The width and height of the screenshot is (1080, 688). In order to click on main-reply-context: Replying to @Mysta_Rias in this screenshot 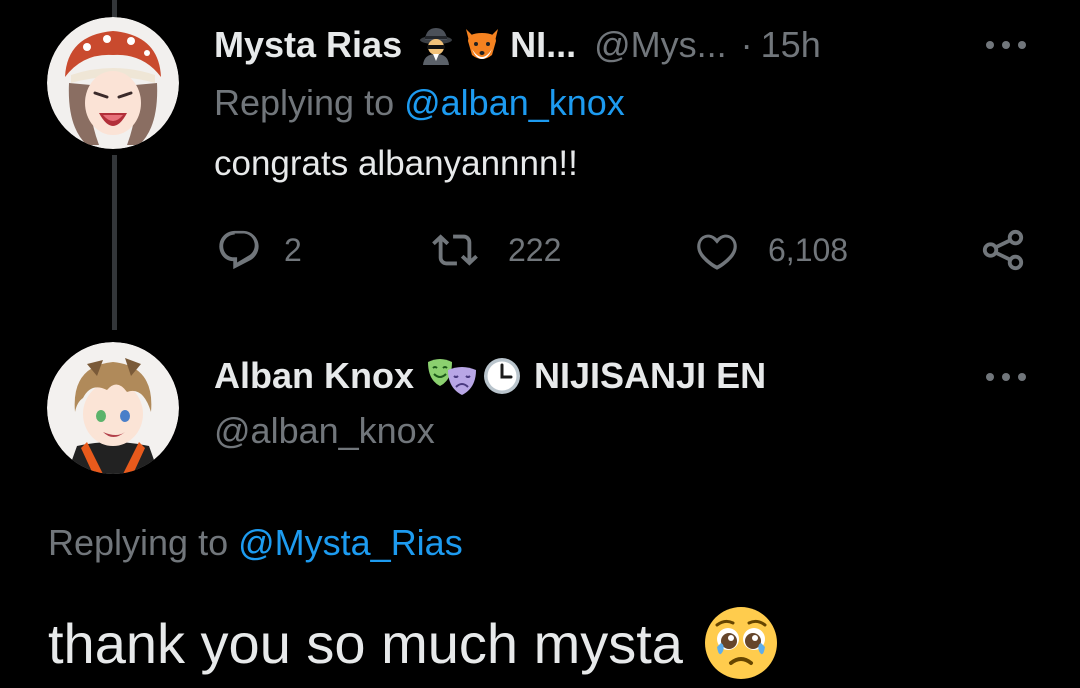, I will do `click(255, 543)`.